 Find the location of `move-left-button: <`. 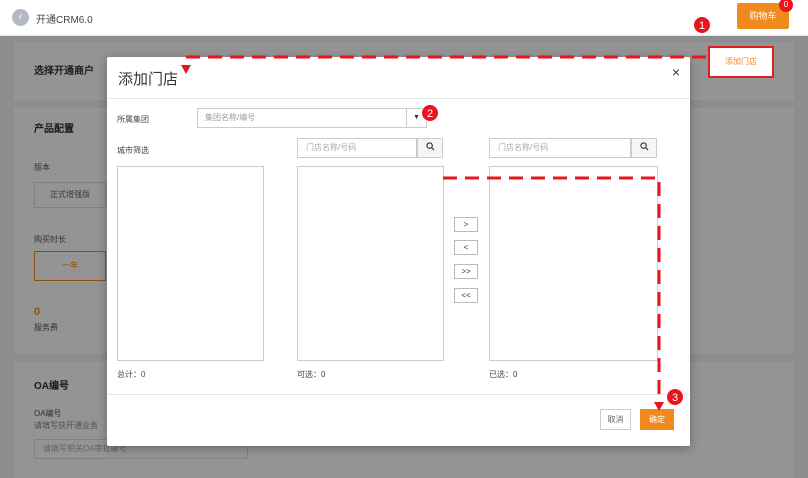

move-left-button: < is located at coordinates (466, 247).